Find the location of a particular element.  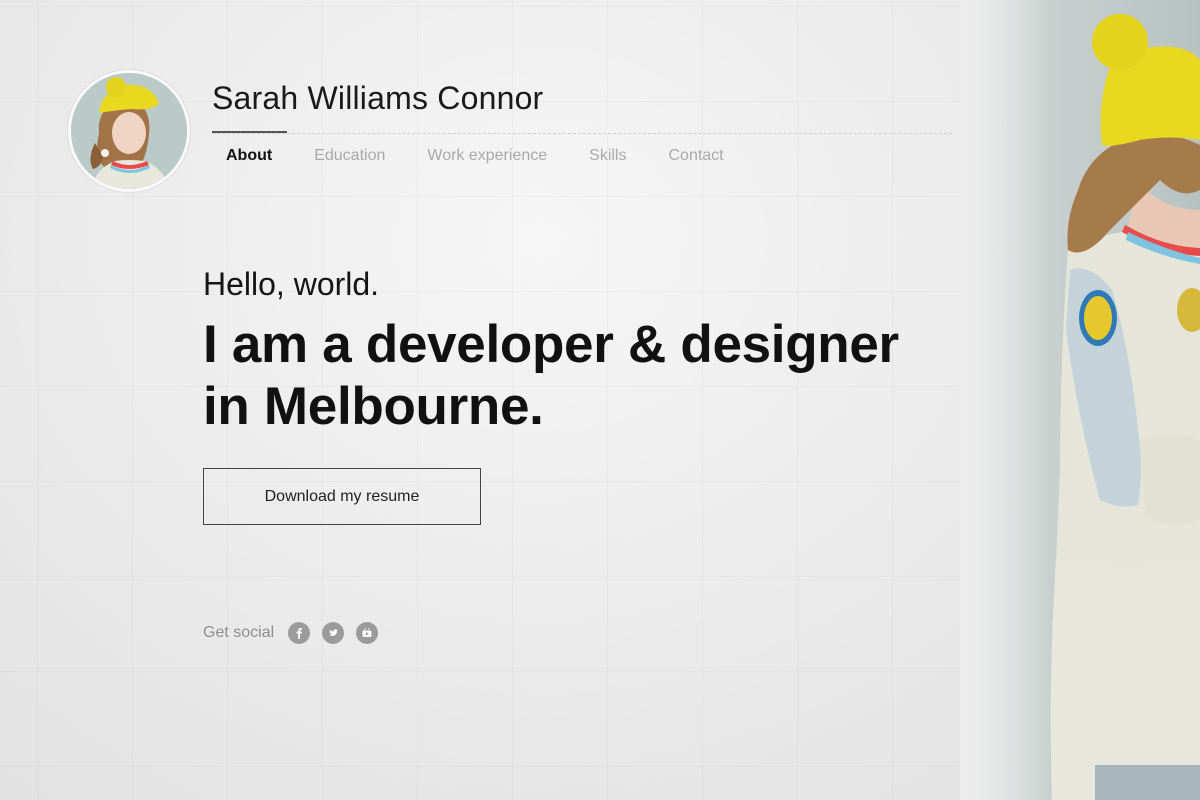

nav-item-skills: Skills is located at coordinates (607, 156).